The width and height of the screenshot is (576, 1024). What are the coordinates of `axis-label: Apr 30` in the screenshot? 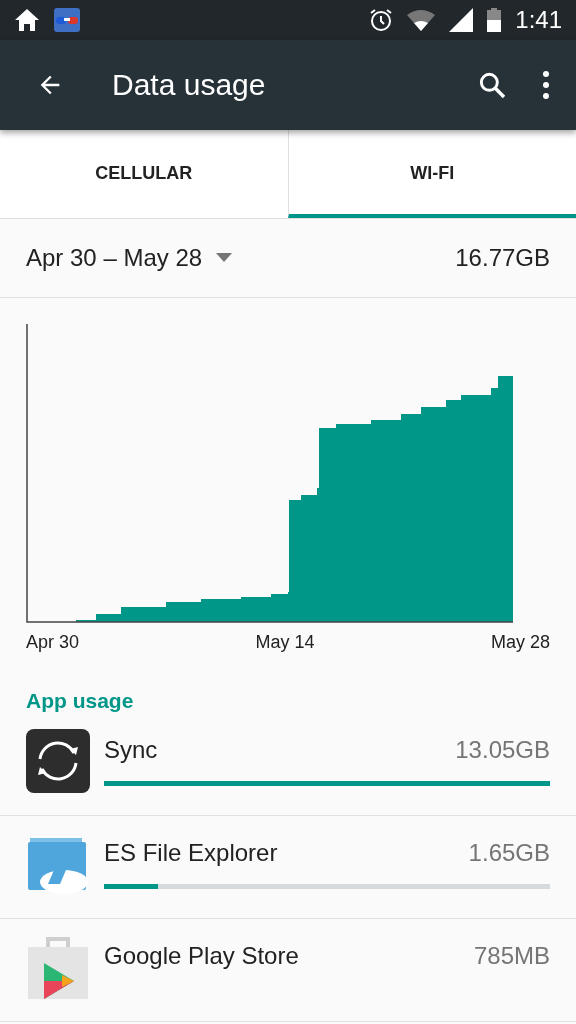 It's located at (53, 642).